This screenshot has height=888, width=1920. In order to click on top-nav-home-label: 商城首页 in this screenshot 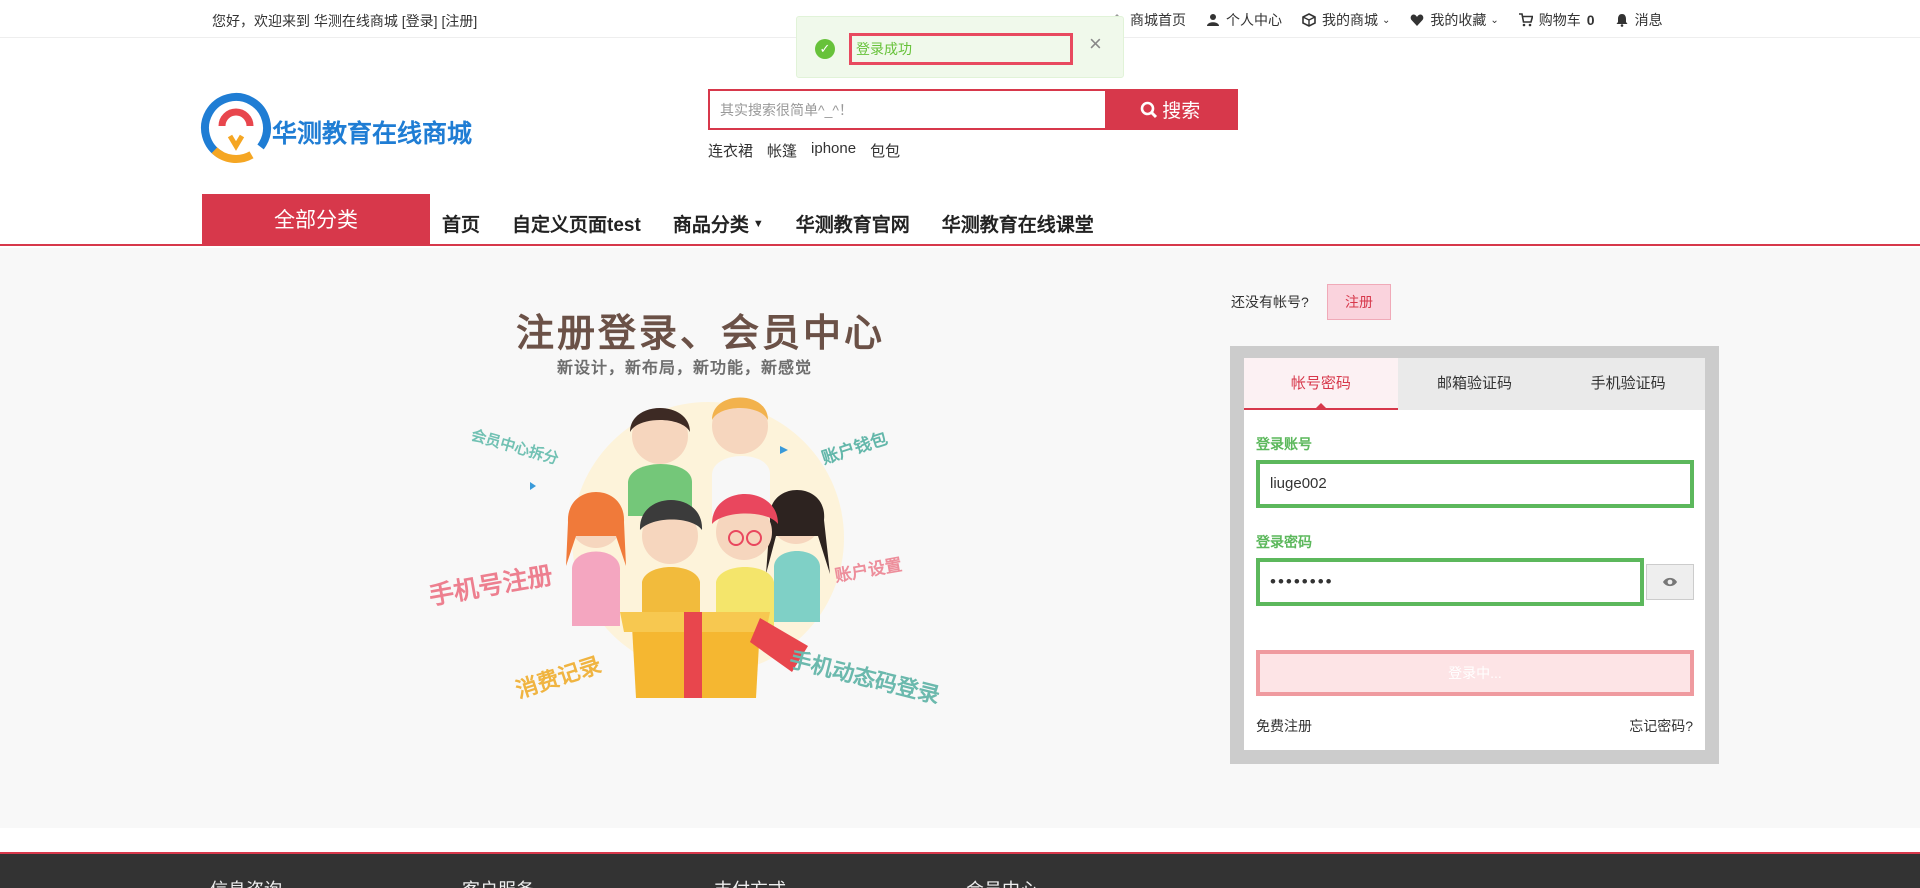, I will do `click(1158, 20)`.